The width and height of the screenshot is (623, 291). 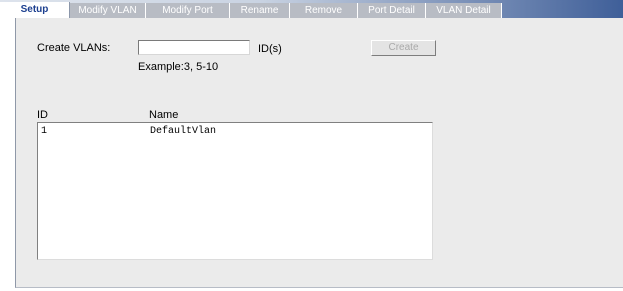 What do you see at coordinates (260, 10) in the screenshot?
I see `tab-rename: Rename` at bounding box center [260, 10].